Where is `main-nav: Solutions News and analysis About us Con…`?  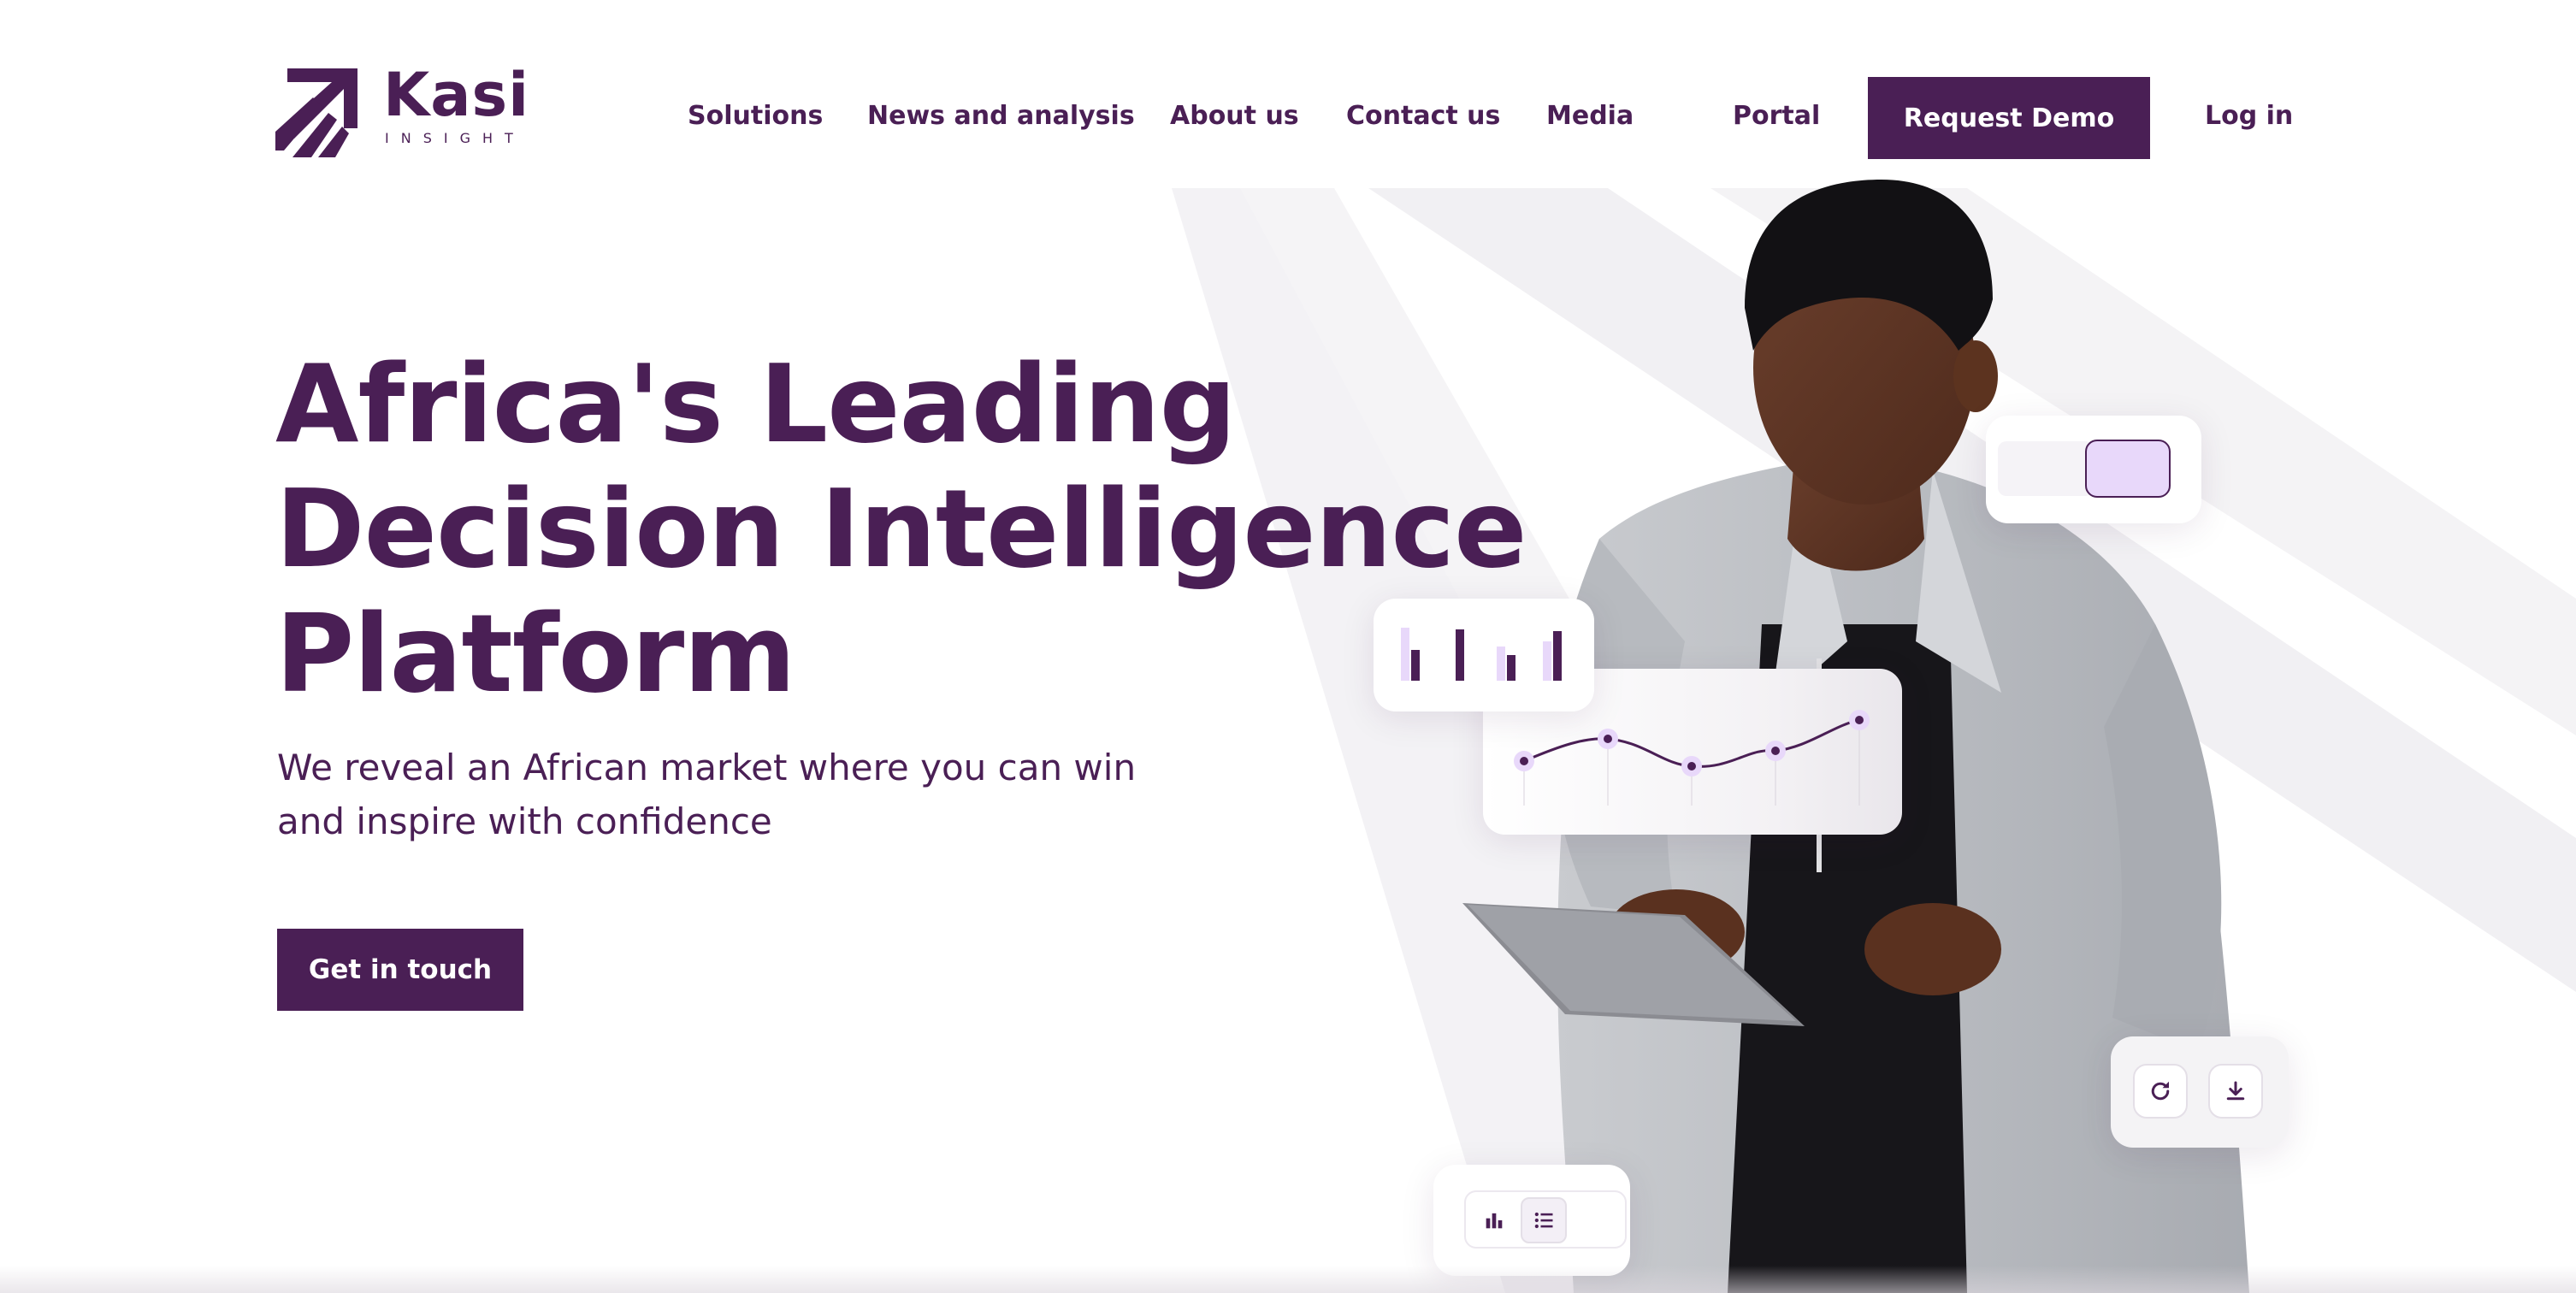 main-nav: Solutions News and analysis About us Con… is located at coordinates (1288, 118).